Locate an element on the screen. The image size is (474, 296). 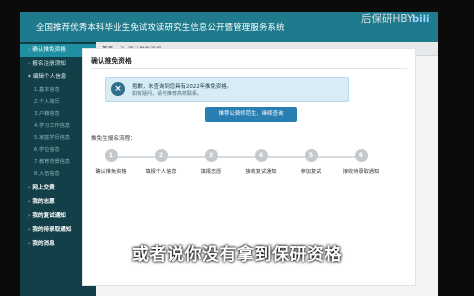
sidebar-item-label: 4.学习工作信息 is located at coordinates (52, 126).